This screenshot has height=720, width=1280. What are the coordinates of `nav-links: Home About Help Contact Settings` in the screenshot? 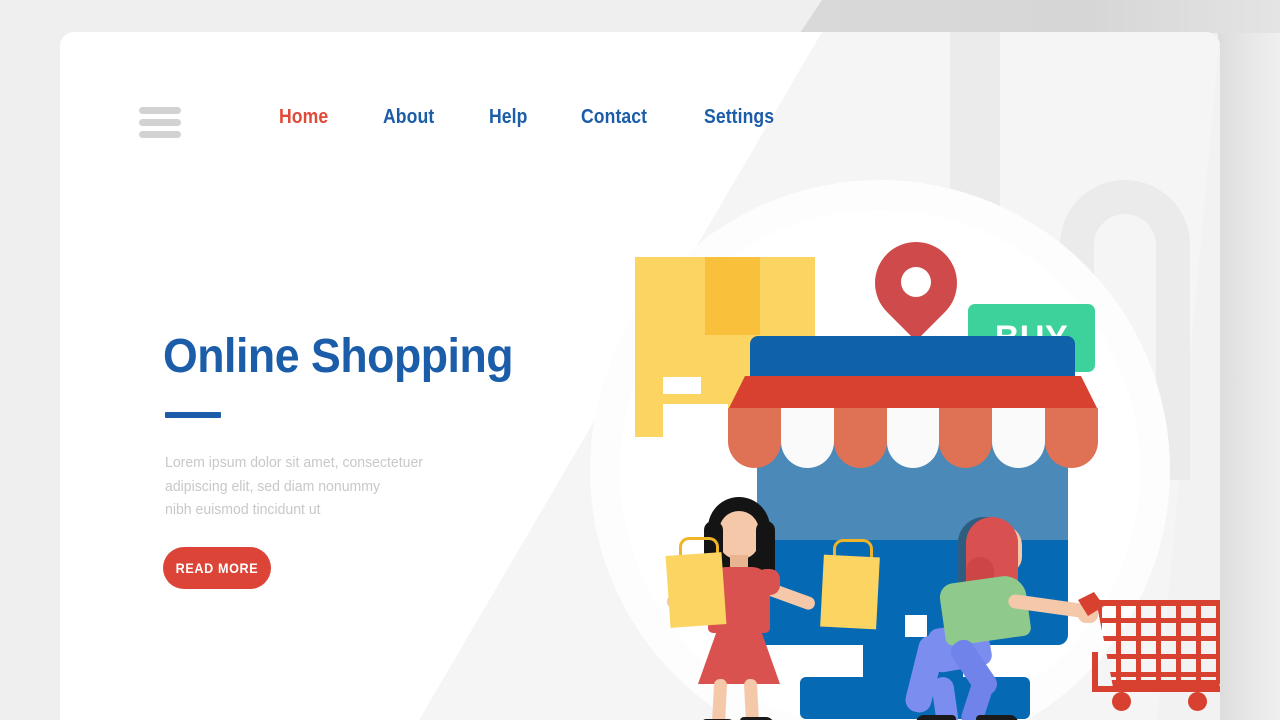 It's located at (555, 117).